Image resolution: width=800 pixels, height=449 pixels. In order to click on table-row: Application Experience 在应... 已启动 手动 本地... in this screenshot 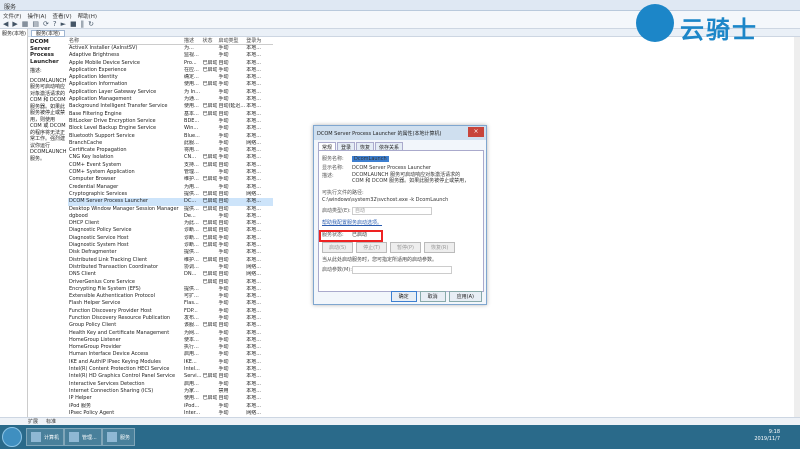, I will do `click(170, 70)`.